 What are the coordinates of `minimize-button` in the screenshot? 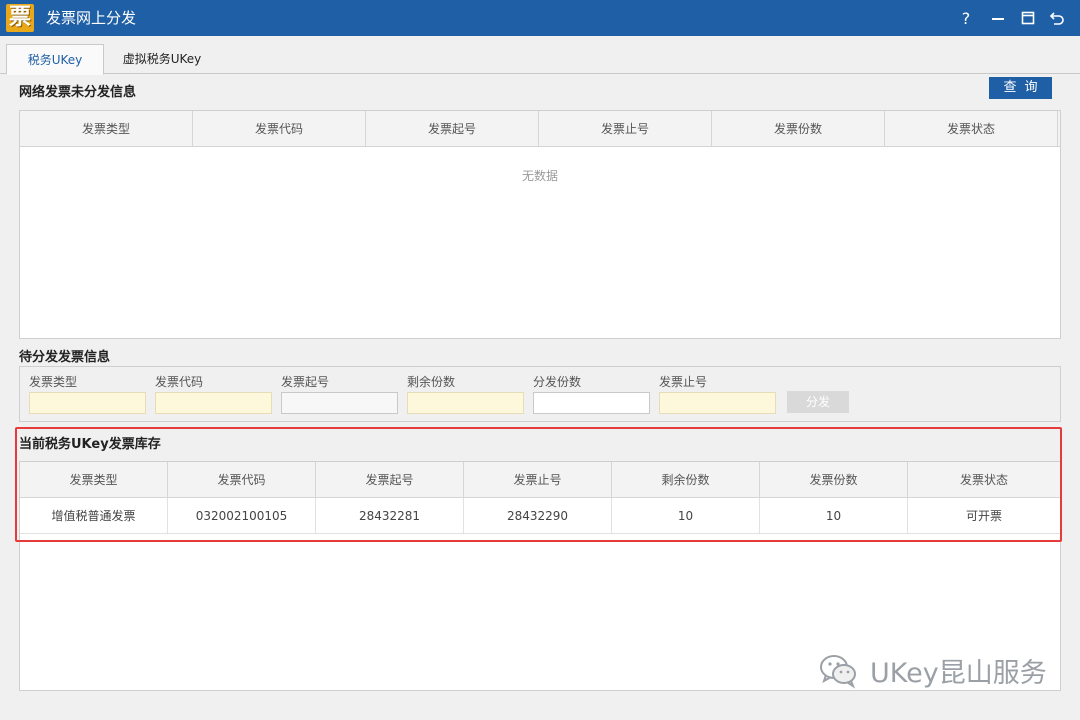 It's located at (998, 18).